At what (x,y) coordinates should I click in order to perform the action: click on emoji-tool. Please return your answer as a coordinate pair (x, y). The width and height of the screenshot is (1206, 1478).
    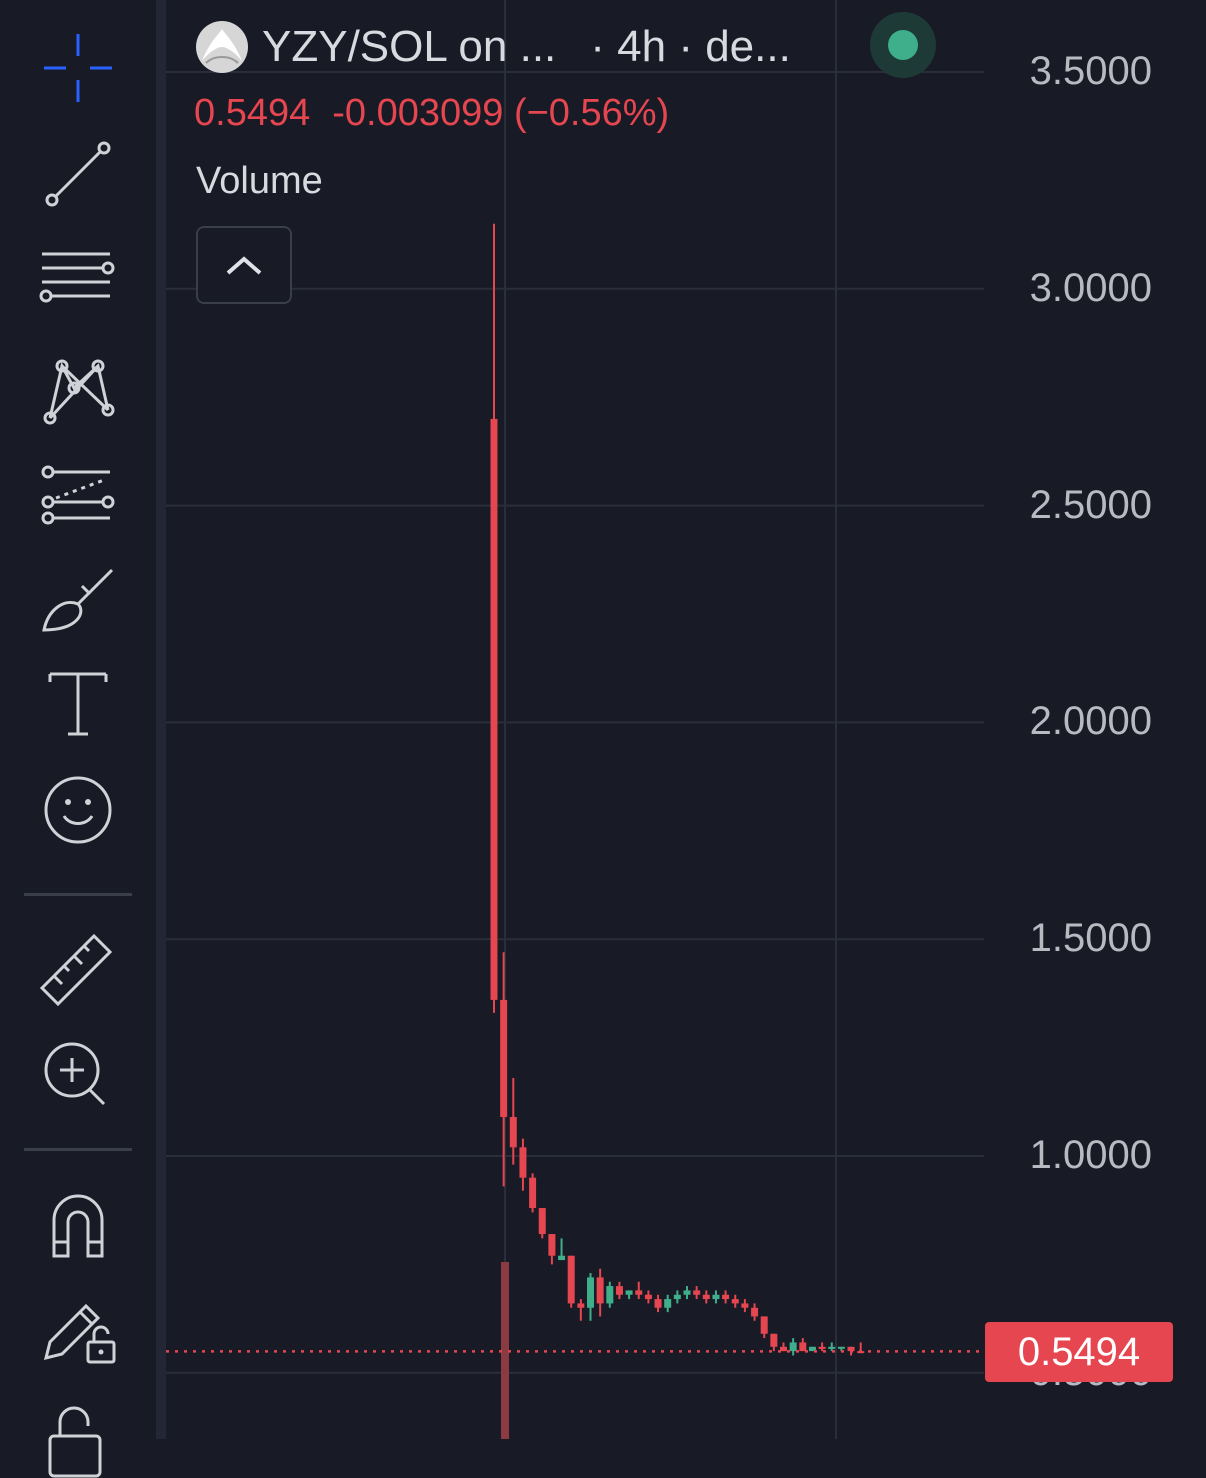
    Looking at the image, I should click on (78, 810).